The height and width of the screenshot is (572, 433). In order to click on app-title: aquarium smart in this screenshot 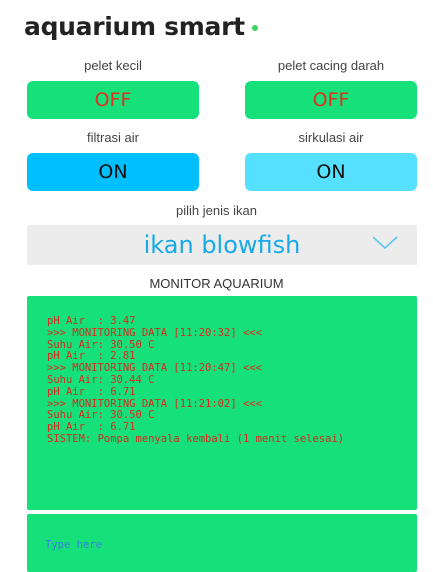, I will do `click(134, 26)`.